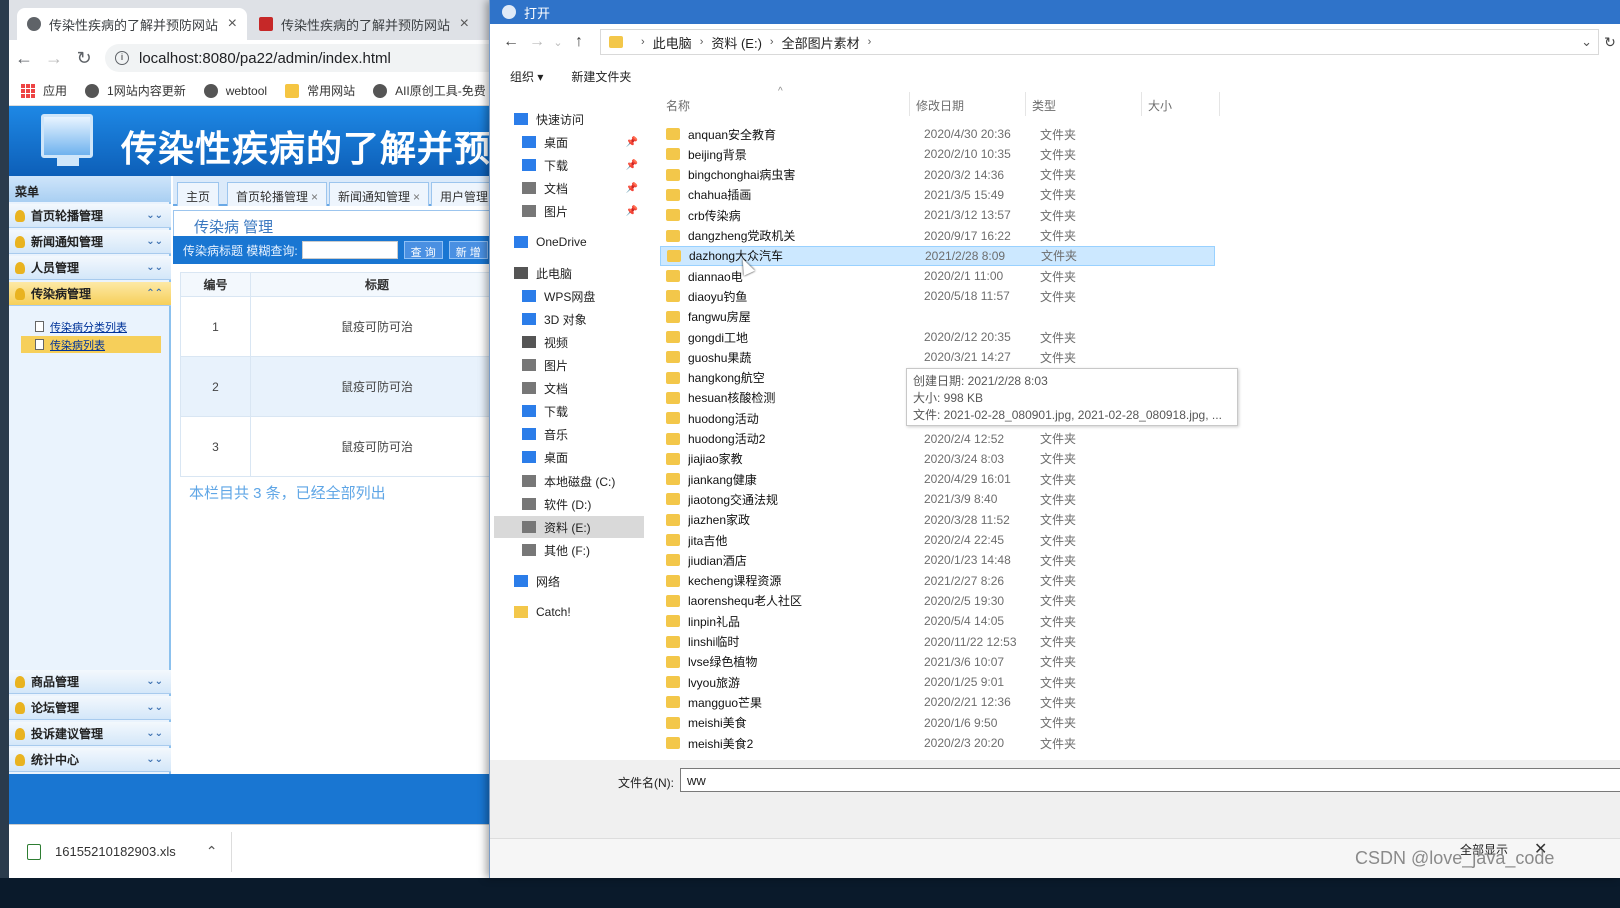  Describe the element at coordinates (937, 702) in the screenshot. I see `file-row: mangguo芒果 2020/2/21 12:36 文件夹` at that location.